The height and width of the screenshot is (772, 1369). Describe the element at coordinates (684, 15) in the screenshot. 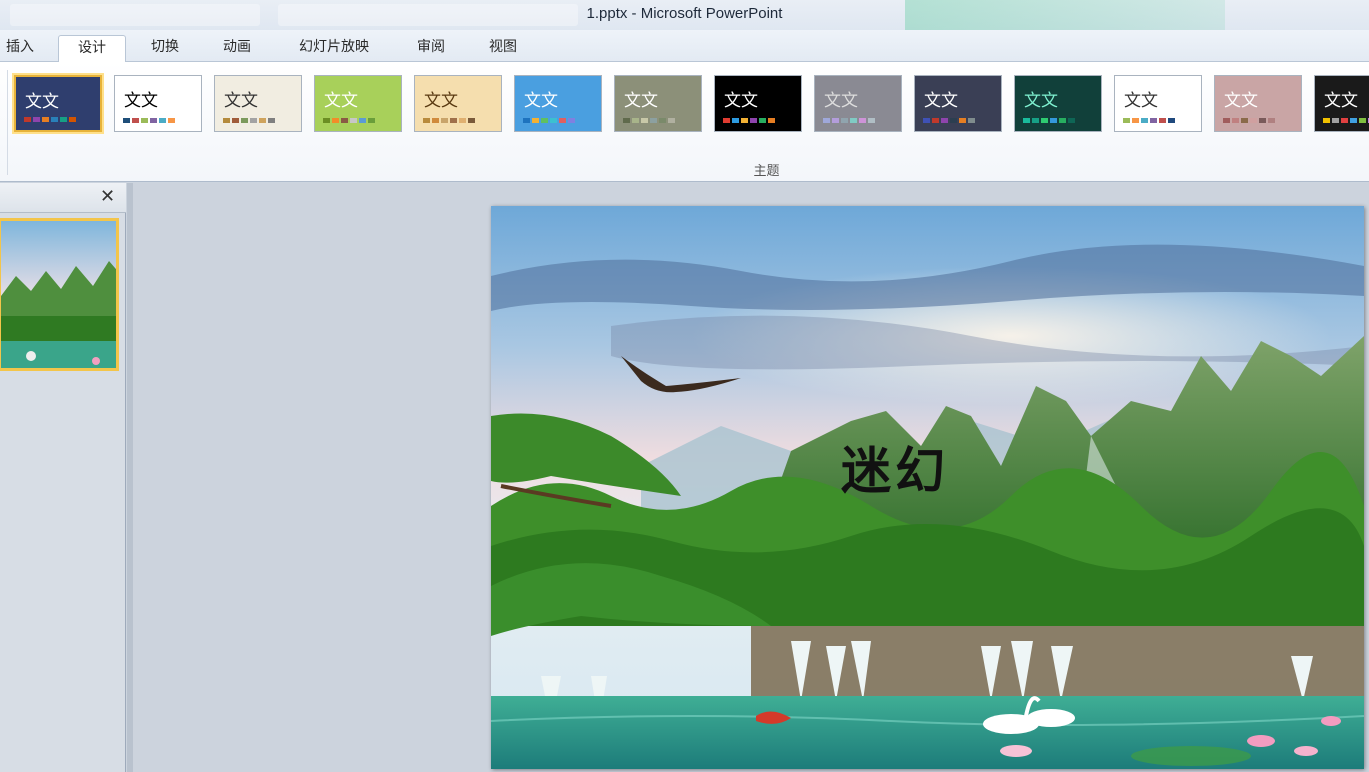

I see `title-bar: 1.pptx - Microsoft PowerPoint` at that location.